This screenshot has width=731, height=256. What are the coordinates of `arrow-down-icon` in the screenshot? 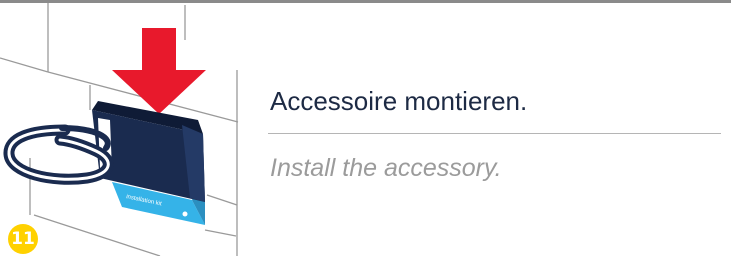 It's located at (159, 71).